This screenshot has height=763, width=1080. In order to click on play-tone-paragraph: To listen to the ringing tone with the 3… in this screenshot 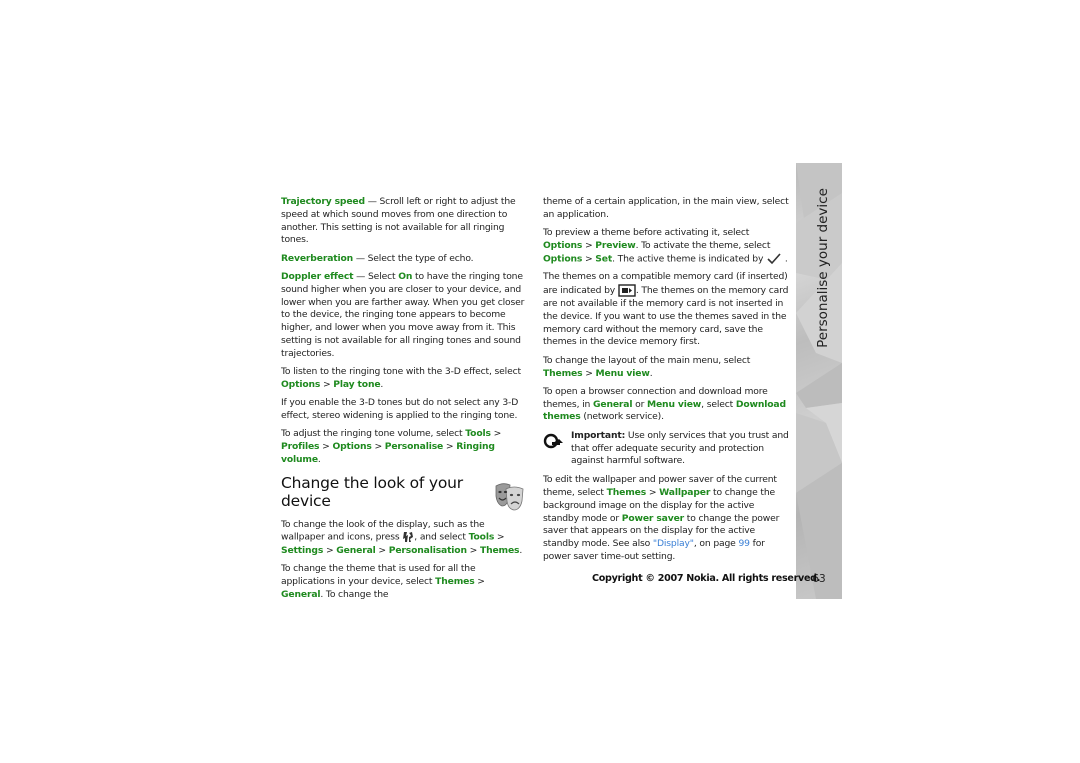, I will do `click(401, 378)`.